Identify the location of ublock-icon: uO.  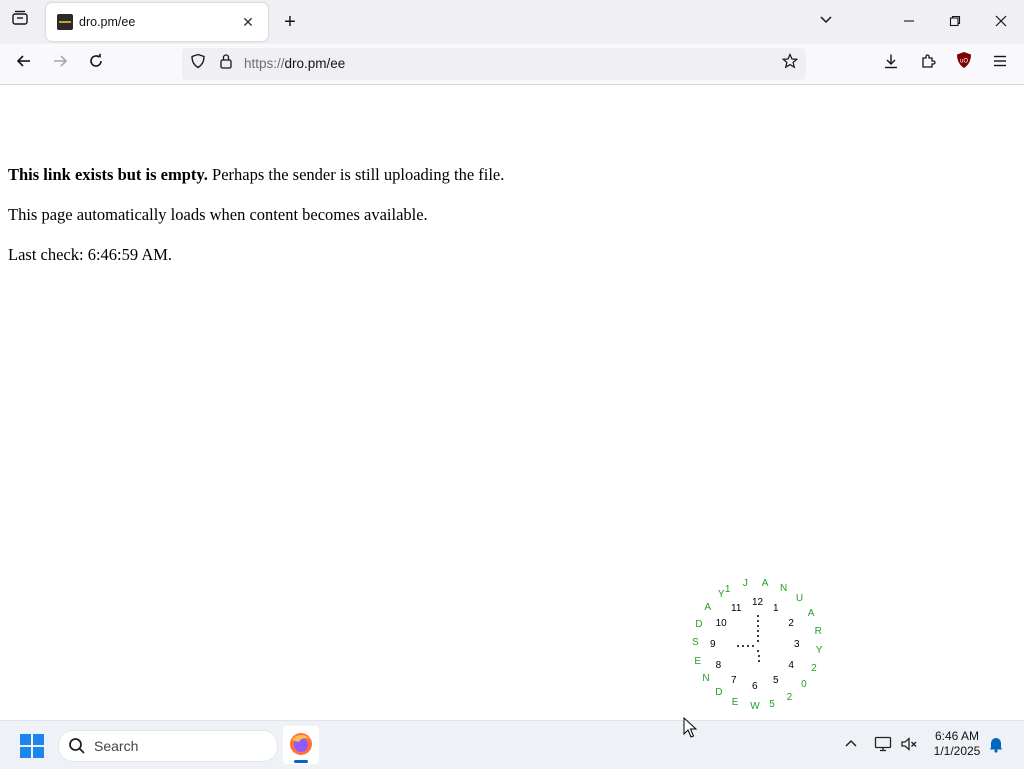
(964, 64).